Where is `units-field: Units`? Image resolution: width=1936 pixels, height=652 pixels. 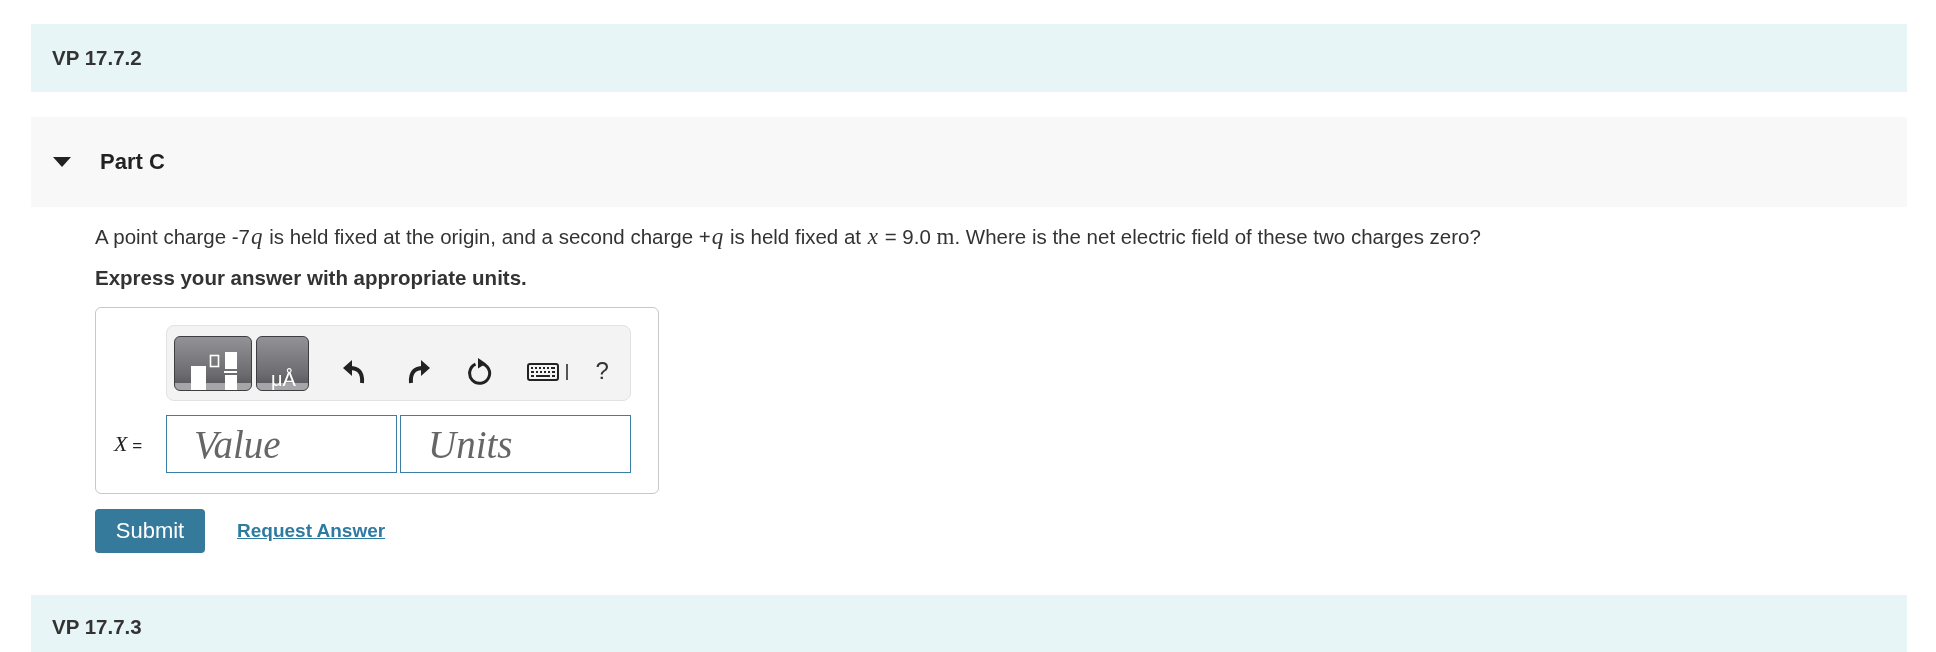
units-field: Units is located at coordinates (515, 444).